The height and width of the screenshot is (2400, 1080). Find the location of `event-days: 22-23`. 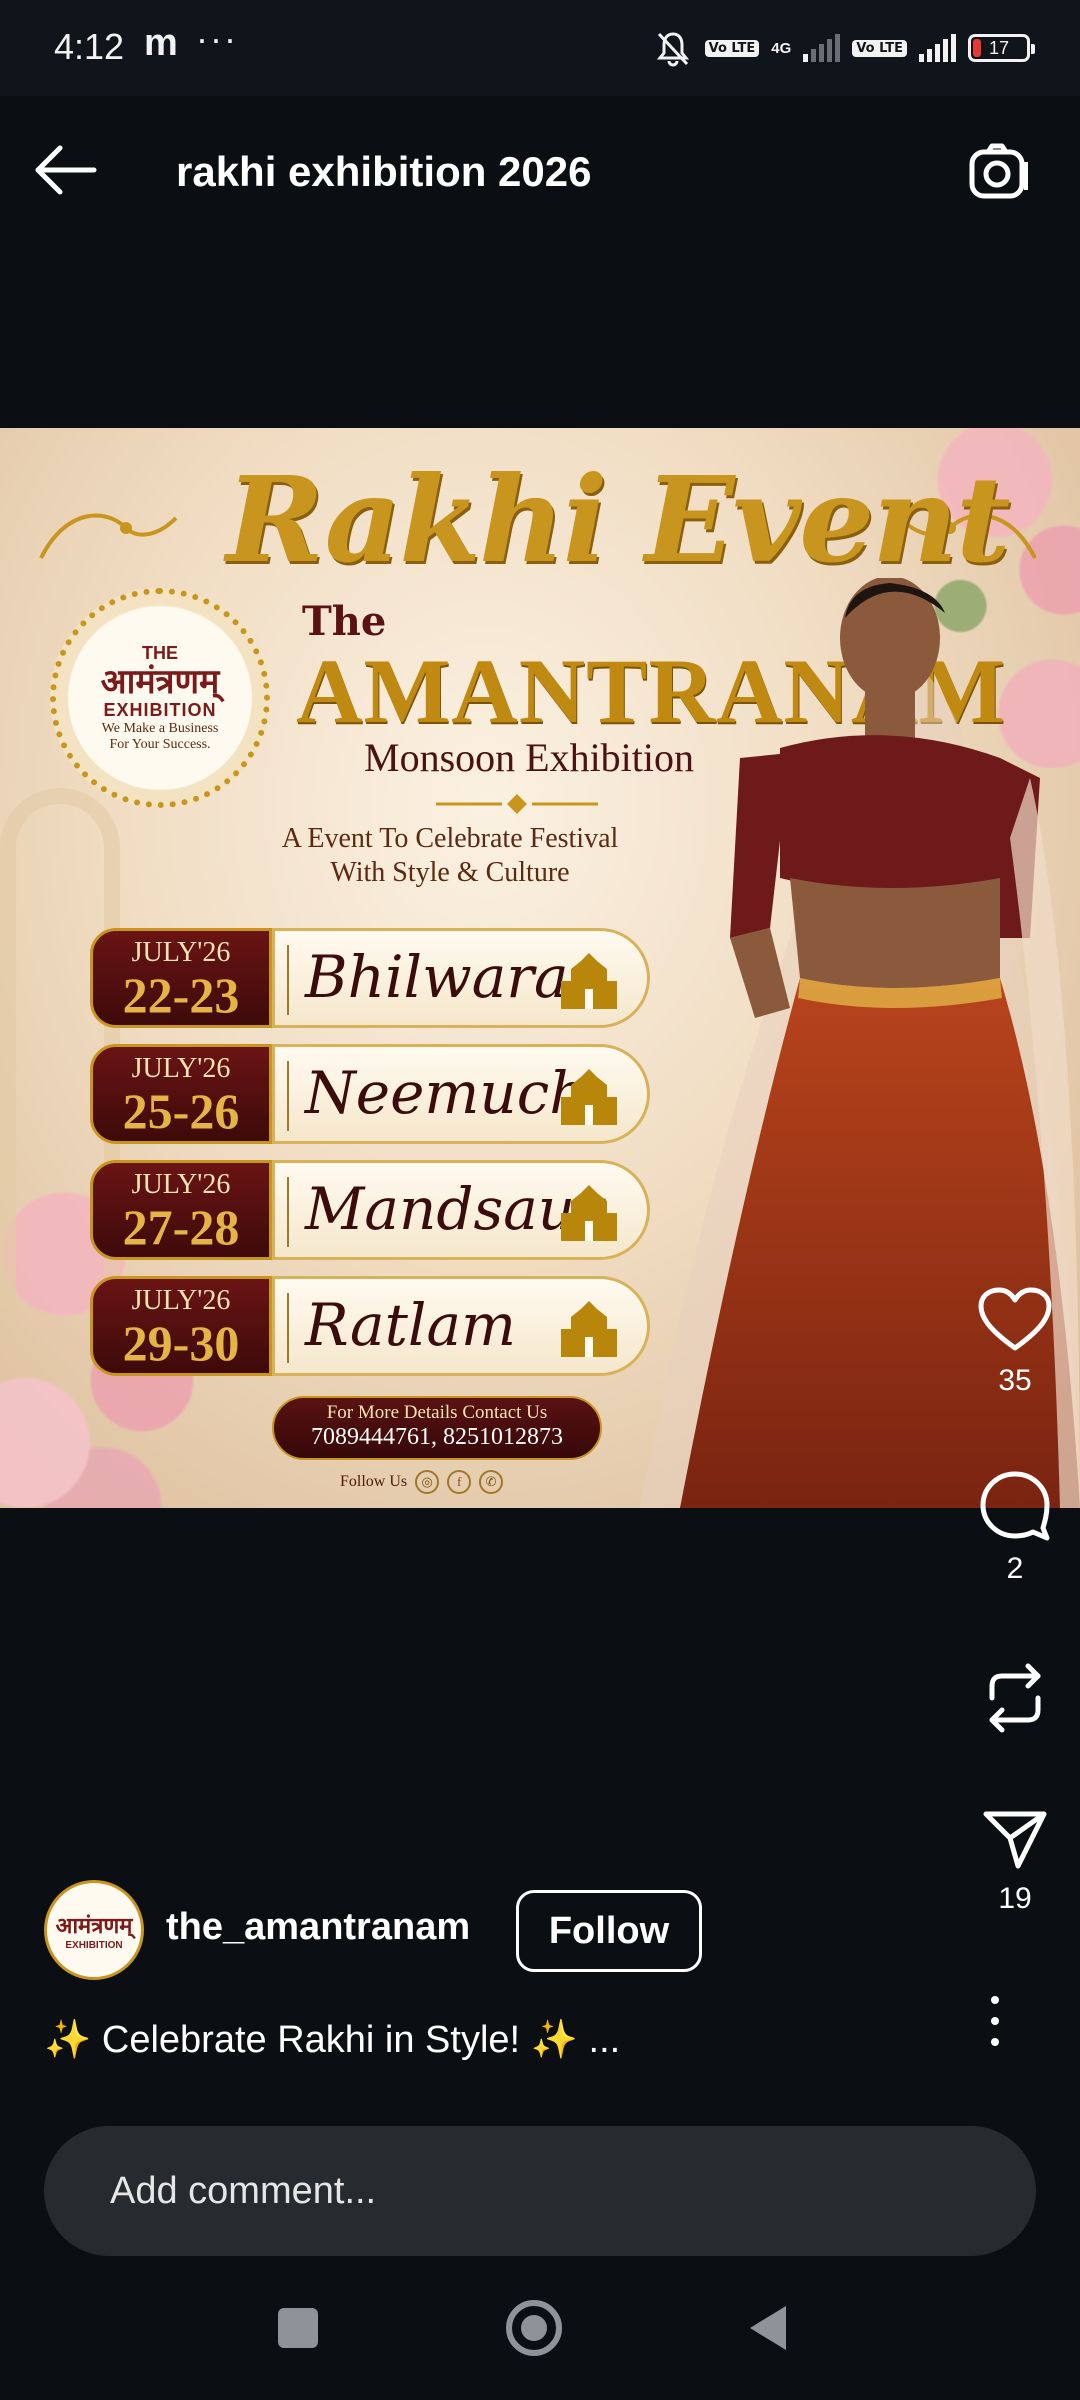

event-days: 22-23 is located at coordinates (181, 995).